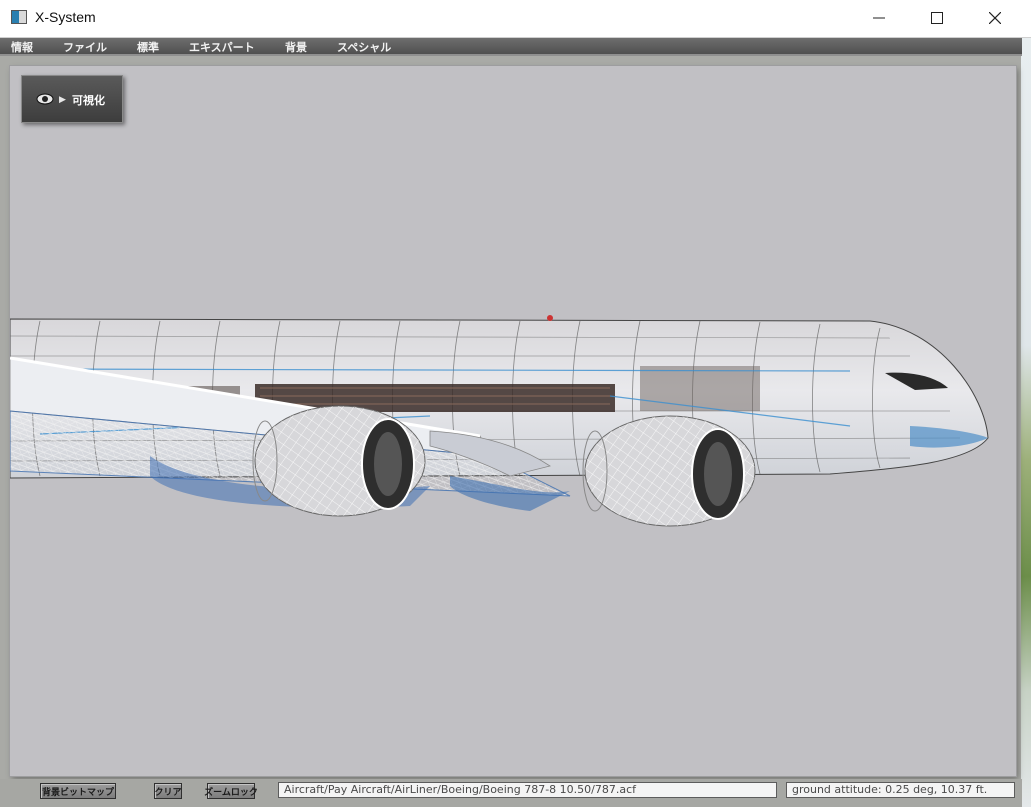  What do you see at coordinates (78, 791) in the screenshot?
I see `background-bitmap-button: 背景ビットマップ` at bounding box center [78, 791].